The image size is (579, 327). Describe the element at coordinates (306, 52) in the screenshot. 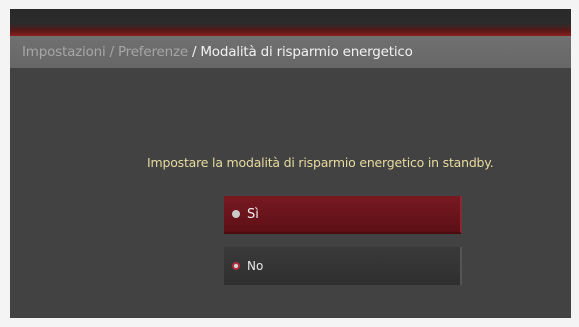

I see `page-title: Modalità di risparmio energetico` at that location.